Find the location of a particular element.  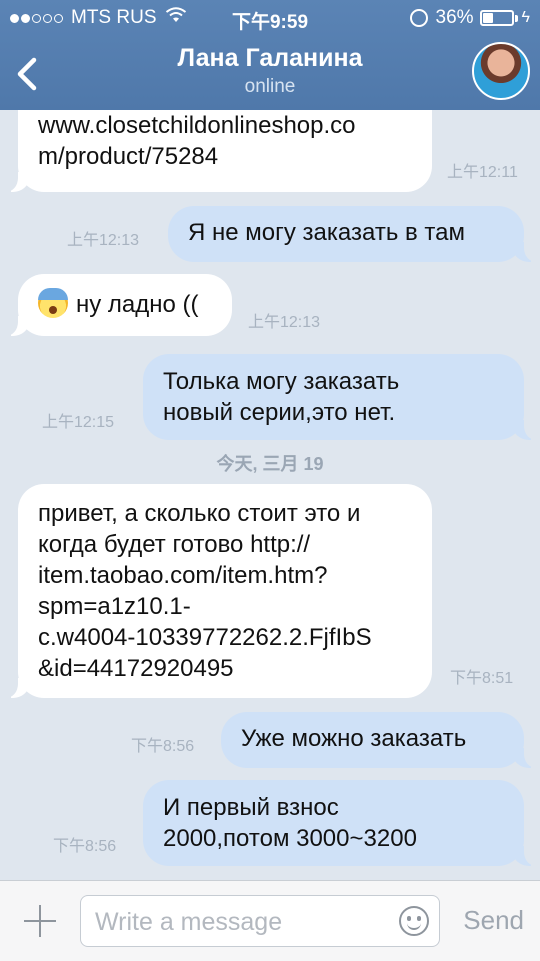

attach-button is located at coordinates (40, 921).